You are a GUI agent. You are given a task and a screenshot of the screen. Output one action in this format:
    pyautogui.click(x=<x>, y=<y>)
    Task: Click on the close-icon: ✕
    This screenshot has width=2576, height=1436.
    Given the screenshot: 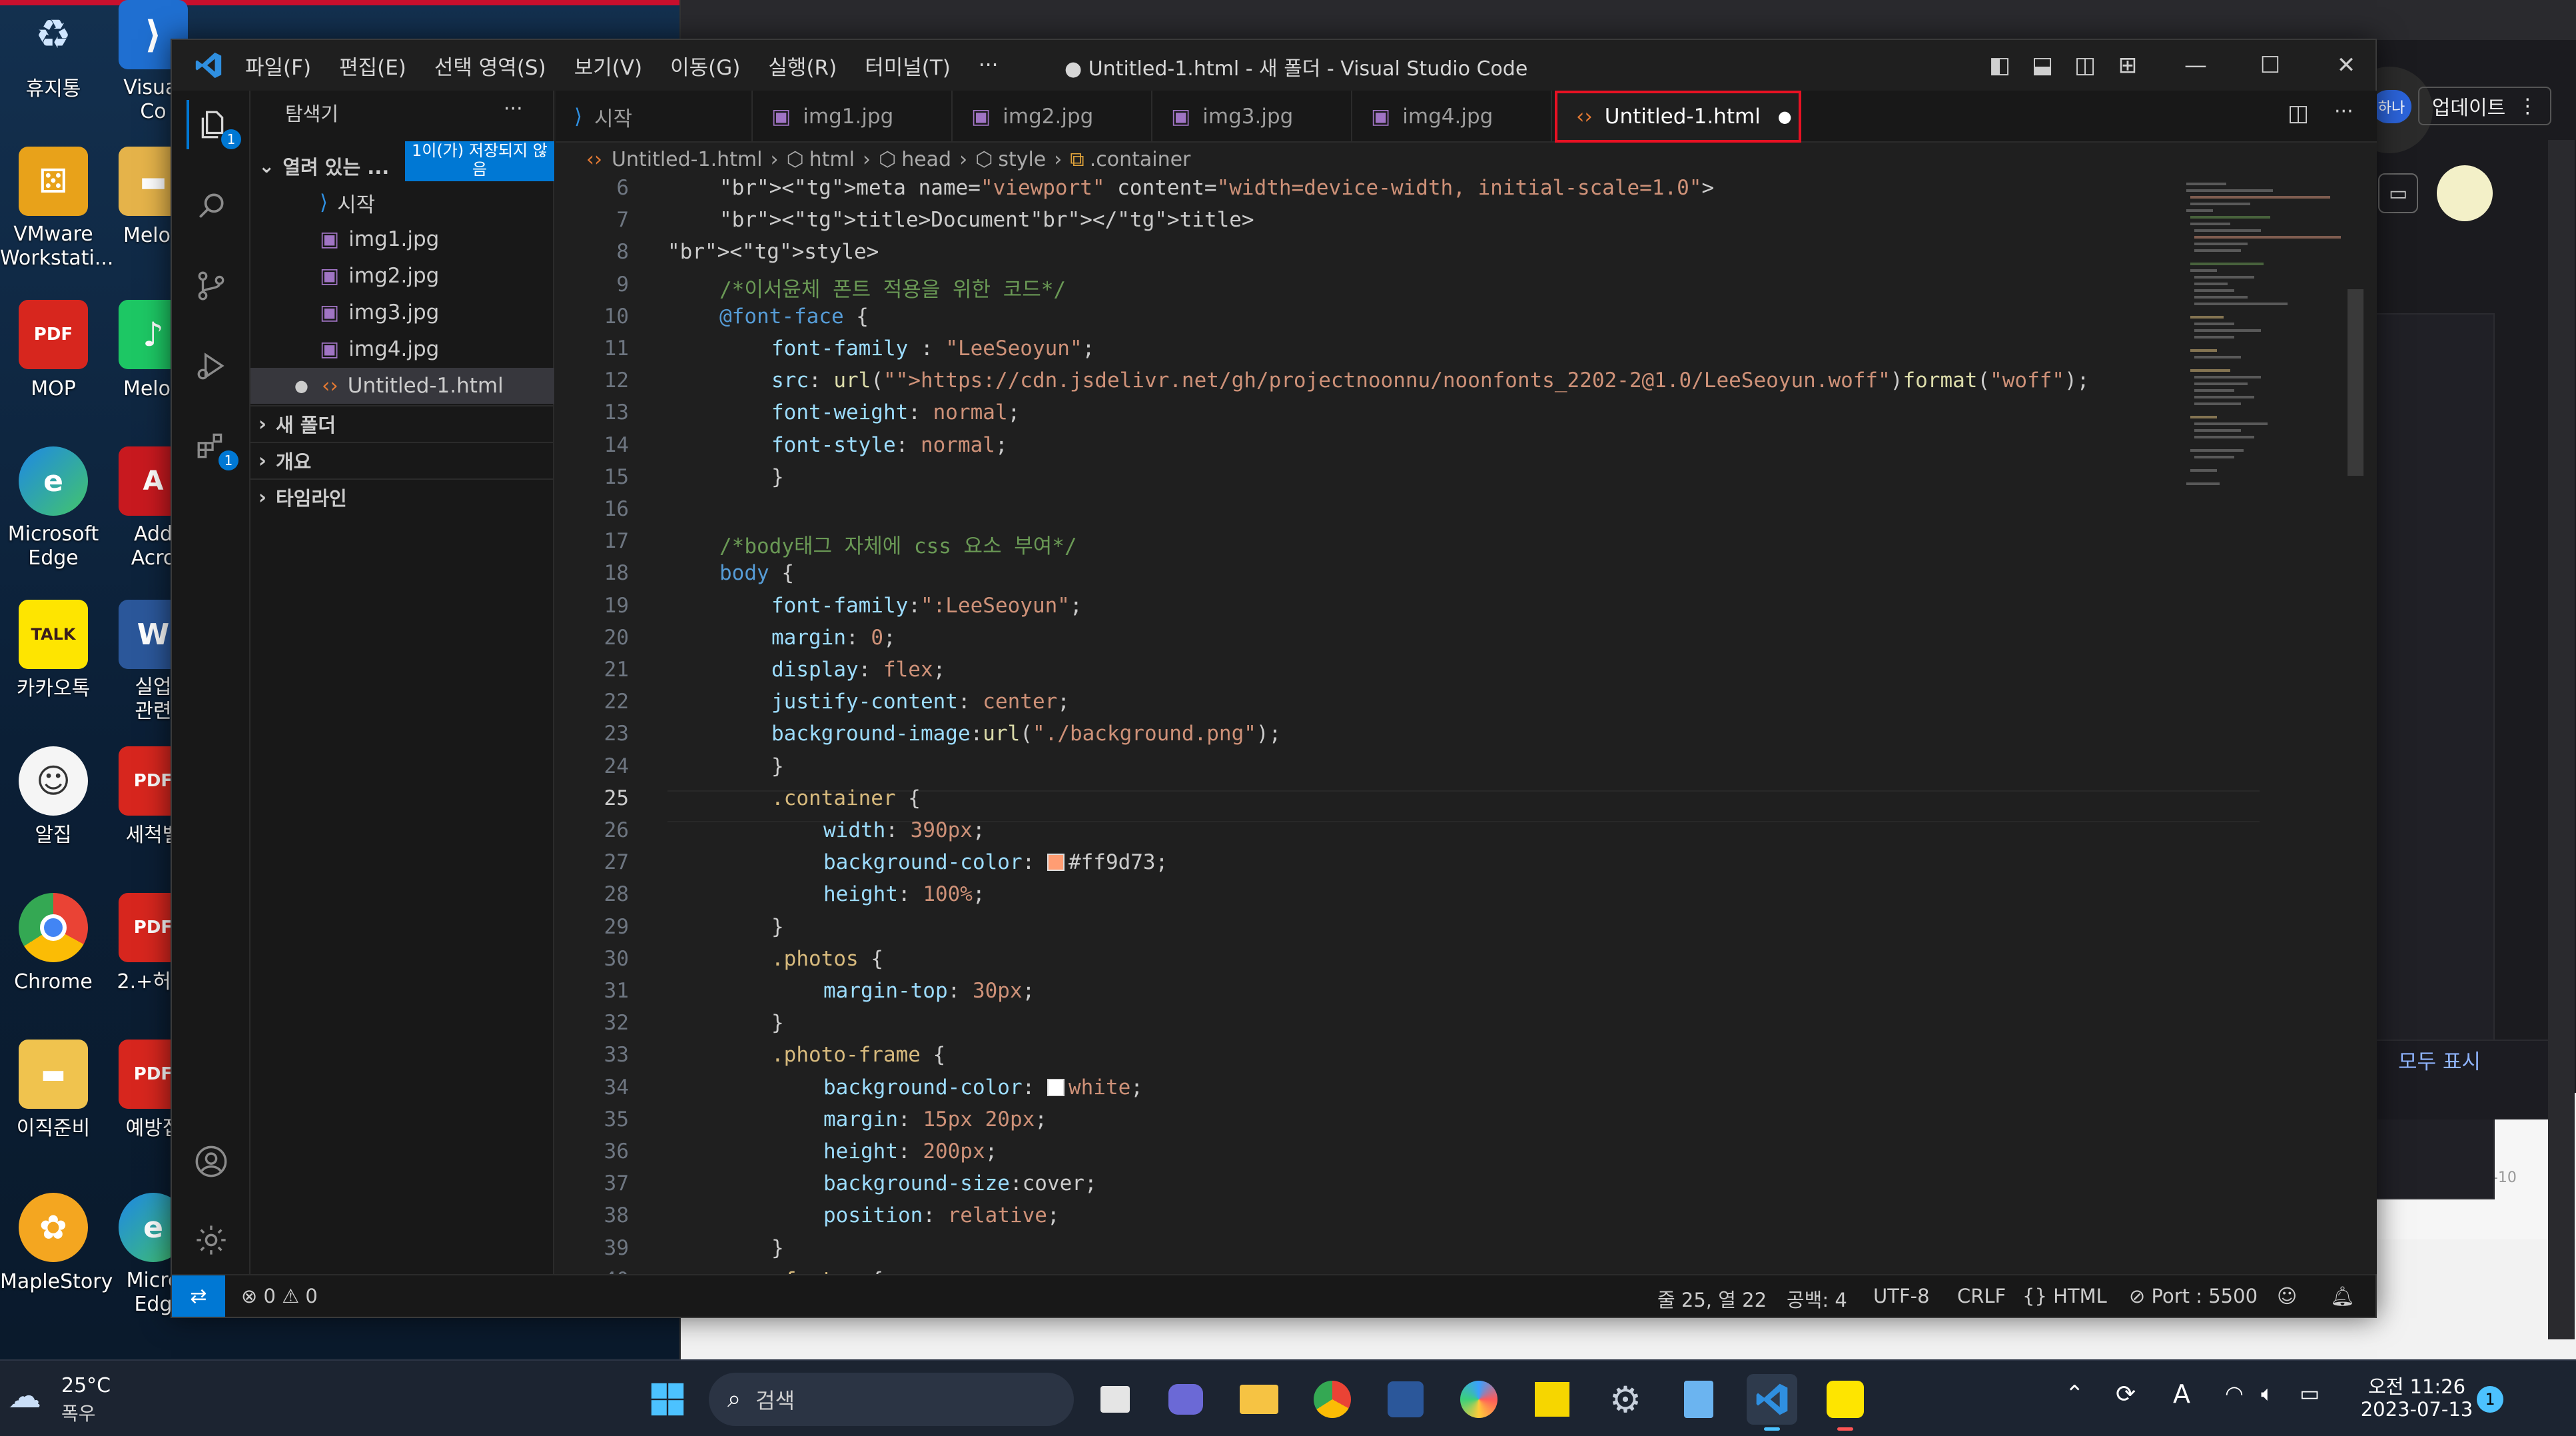 What is the action you would take?
    pyautogui.click(x=2346, y=65)
    